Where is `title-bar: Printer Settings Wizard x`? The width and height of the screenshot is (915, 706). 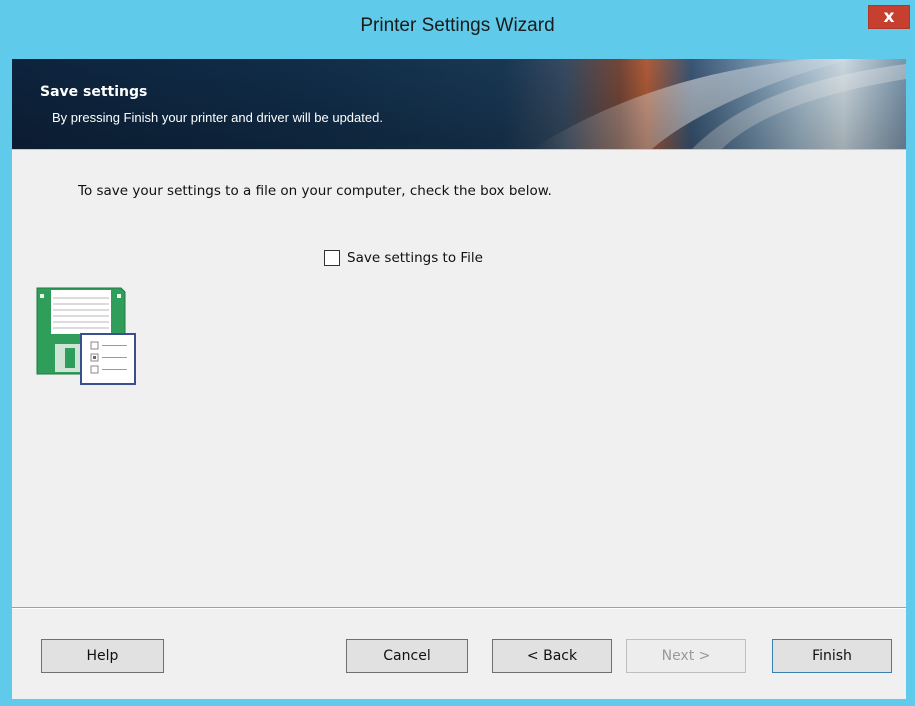
title-bar: Printer Settings Wizard x is located at coordinates (457, 29).